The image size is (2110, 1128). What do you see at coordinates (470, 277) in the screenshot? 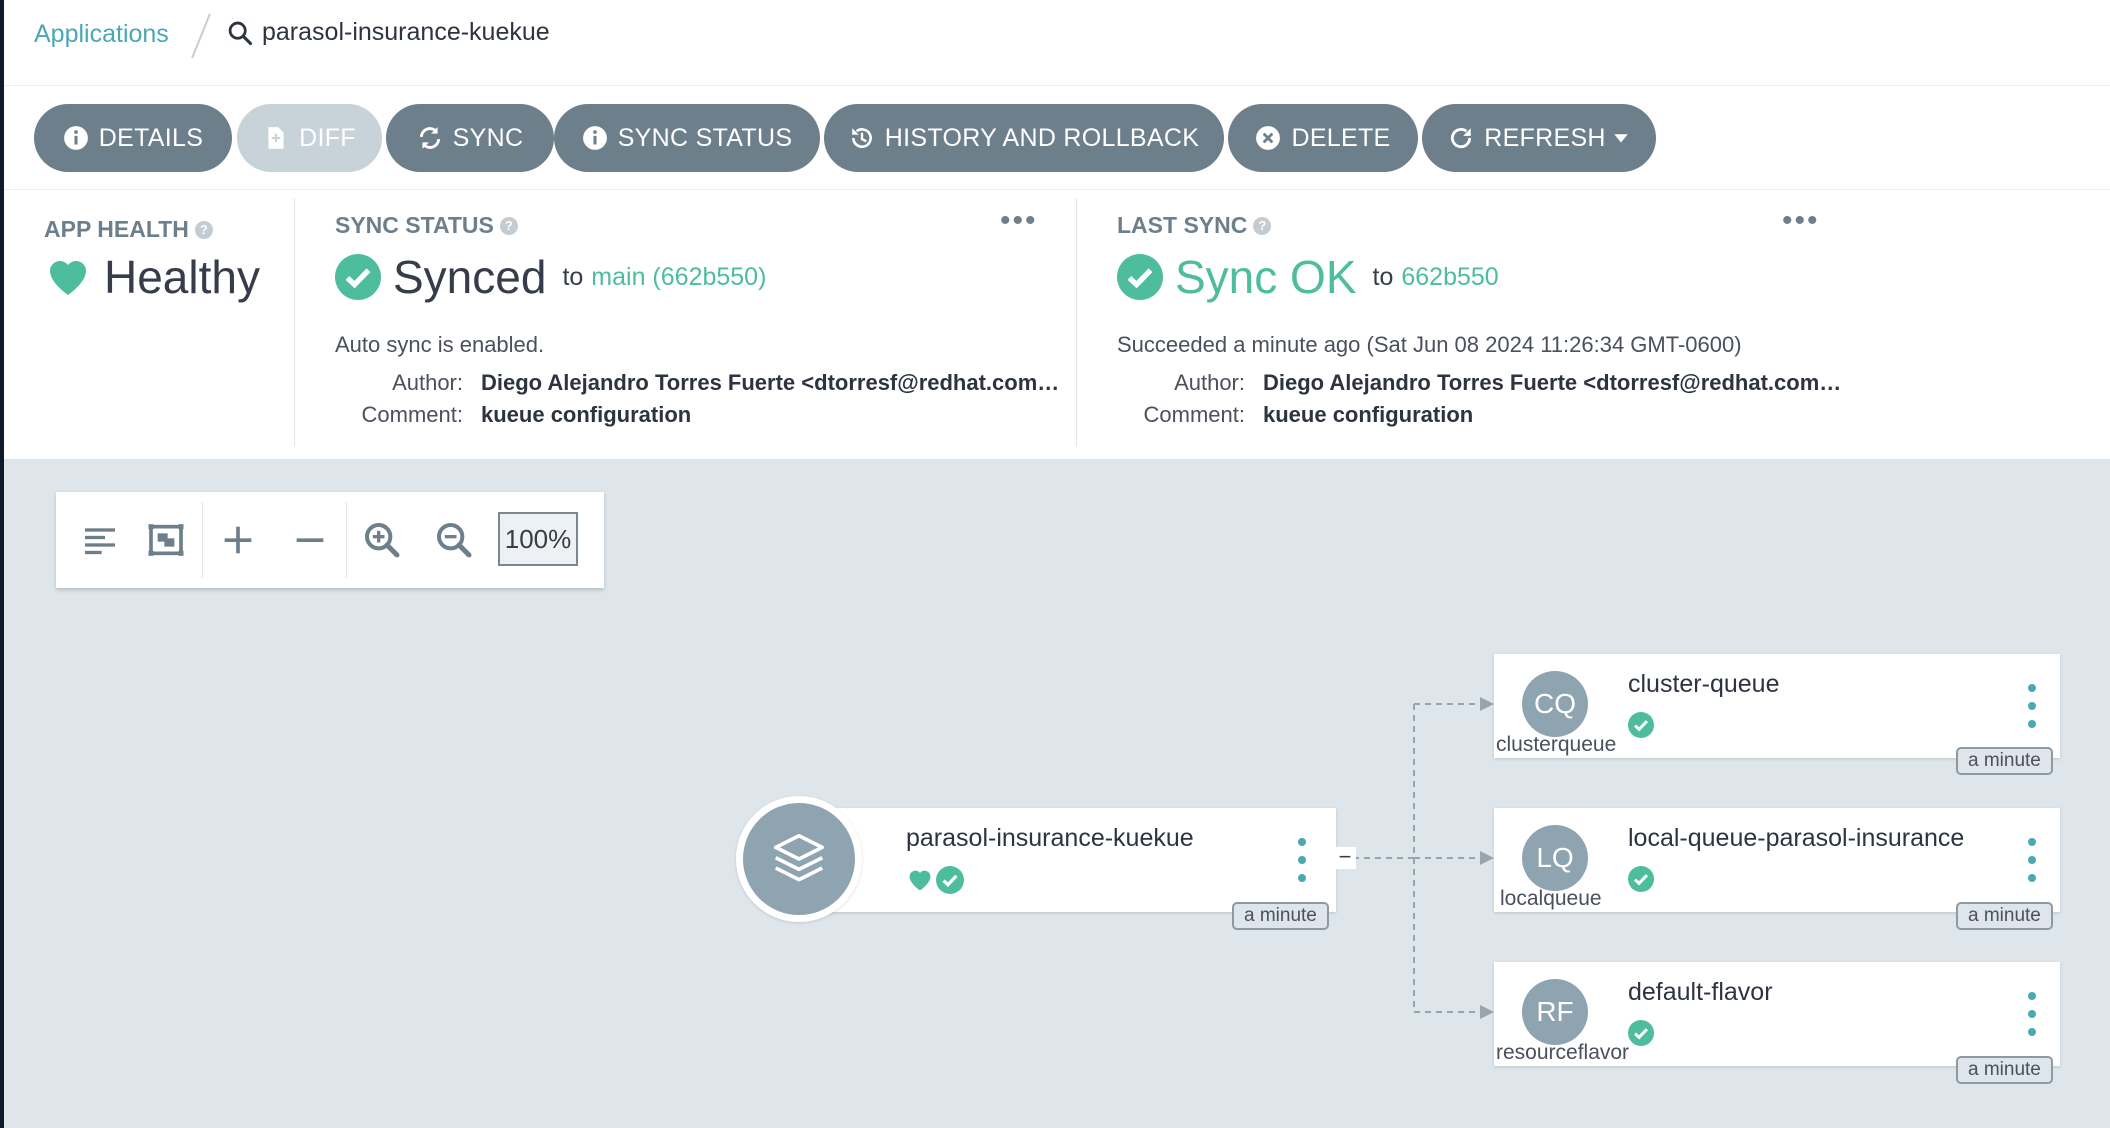
I see `sync-status-text: Synced` at bounding box center [470, 277].